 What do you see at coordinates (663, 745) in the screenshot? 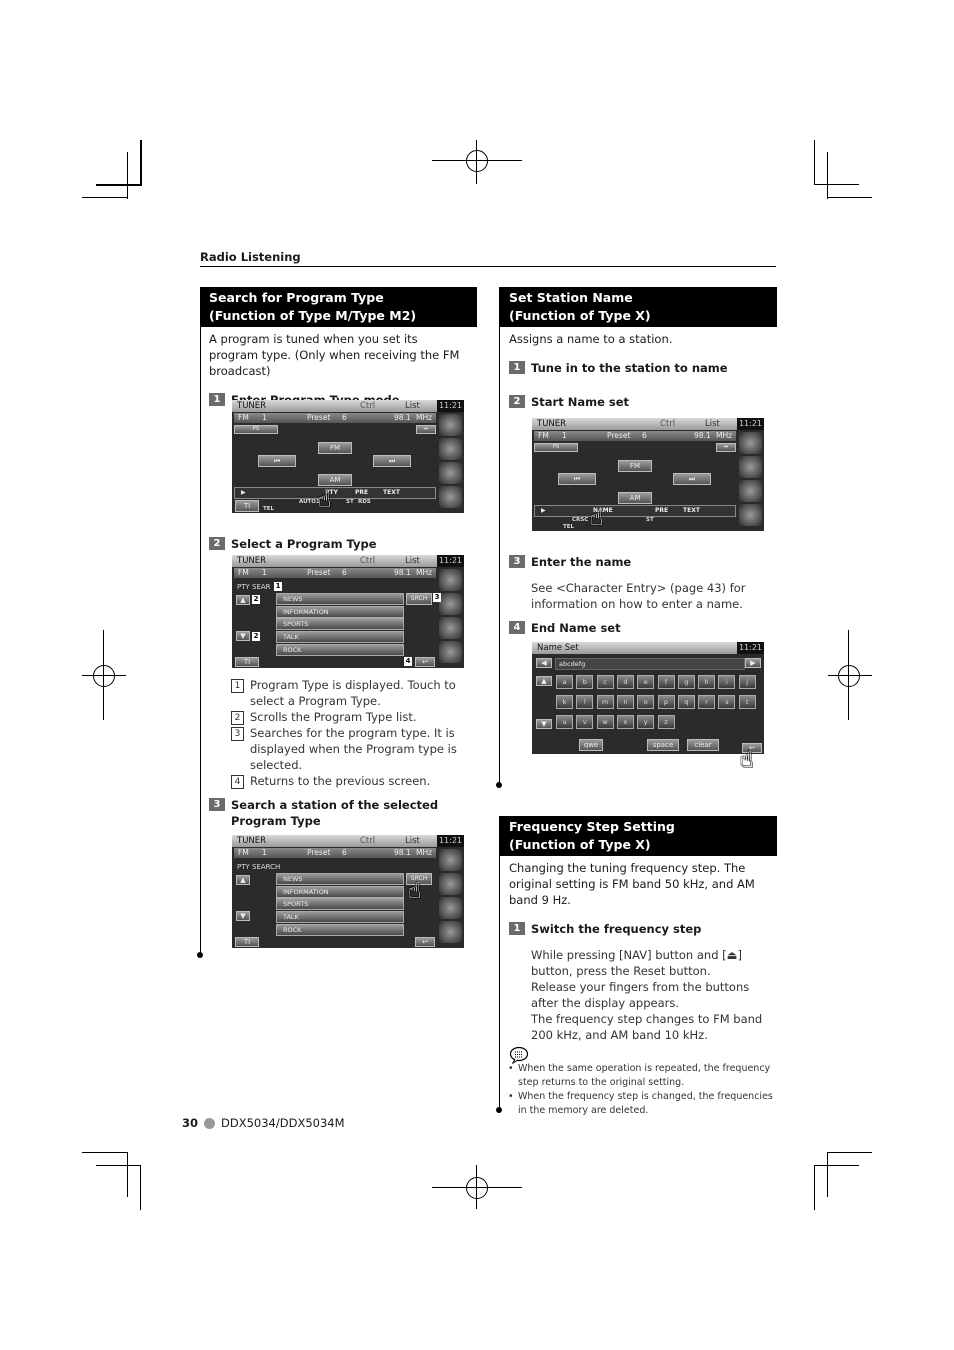
I see `space-button: space` at bounding box center [663, 745].